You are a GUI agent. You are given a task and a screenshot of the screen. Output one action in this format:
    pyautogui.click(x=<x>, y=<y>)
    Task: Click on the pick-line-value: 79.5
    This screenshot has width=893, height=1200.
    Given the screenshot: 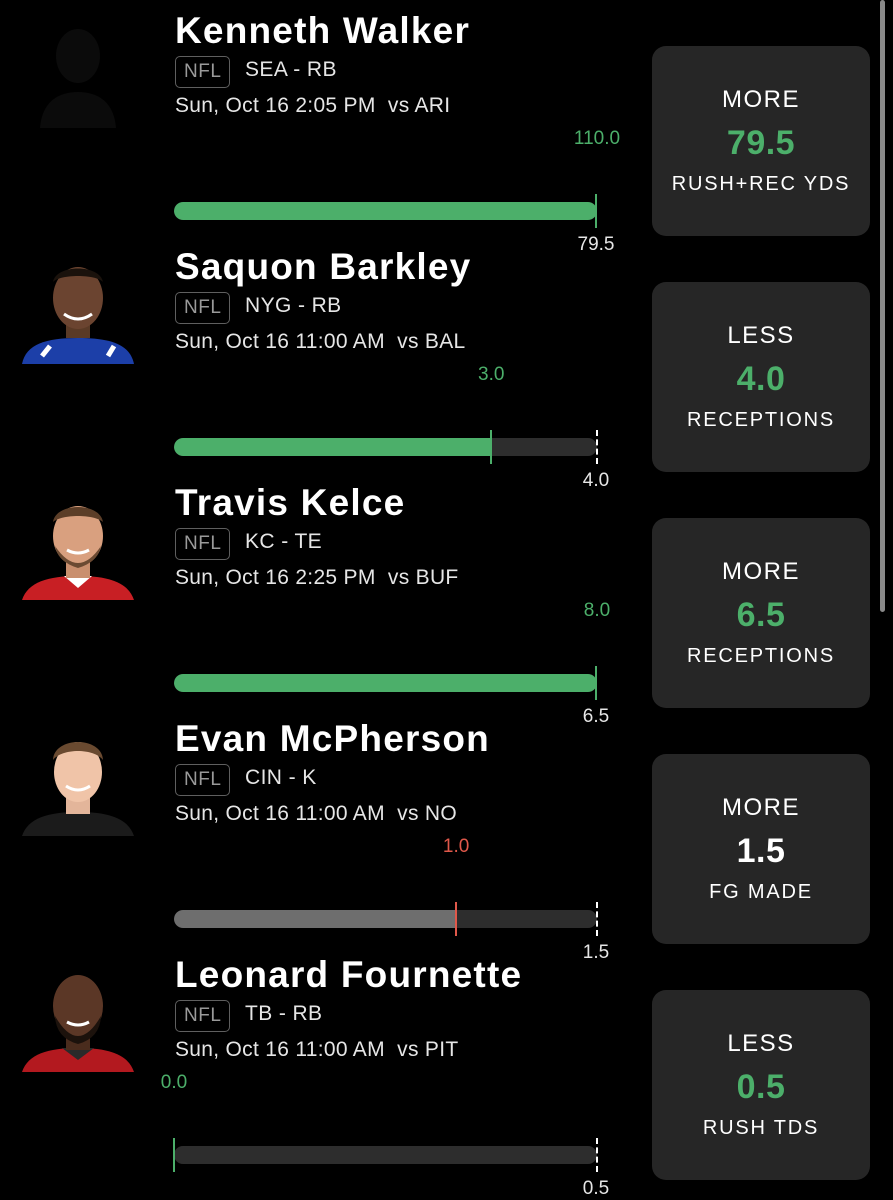 What is the action you would take?
    pyautogui.click(x=761, y=143)
    